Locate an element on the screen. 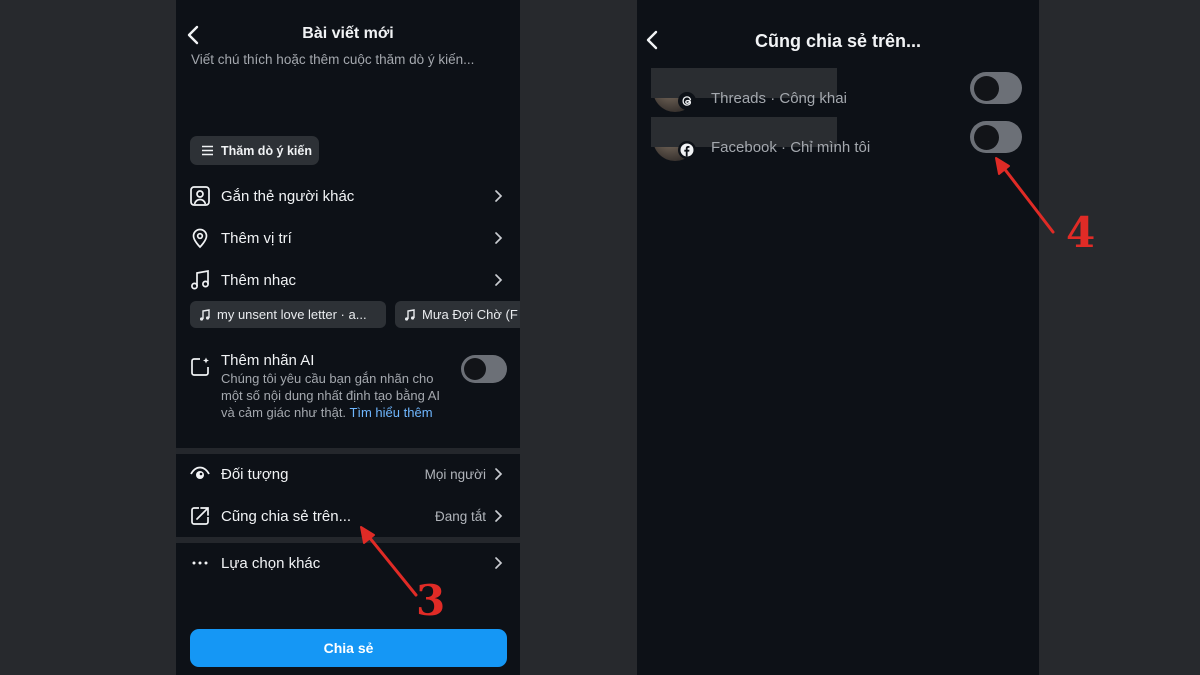  threads-share-toggle is located at coordinates (996, 88).